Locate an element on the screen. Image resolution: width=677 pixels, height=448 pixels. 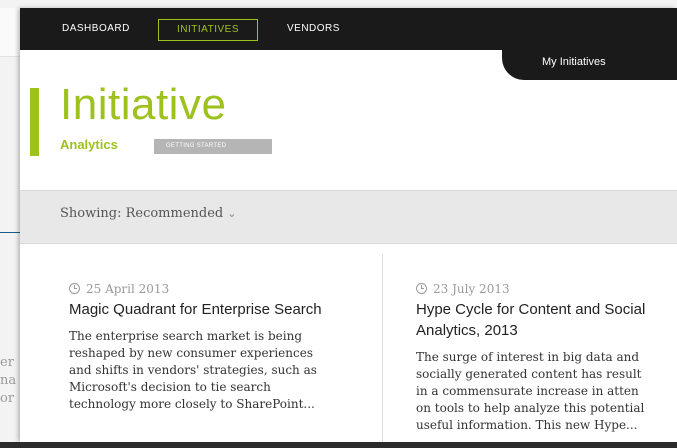
card-description-line: reshaped by new consumer experiences is located at coordinates (191, 353).